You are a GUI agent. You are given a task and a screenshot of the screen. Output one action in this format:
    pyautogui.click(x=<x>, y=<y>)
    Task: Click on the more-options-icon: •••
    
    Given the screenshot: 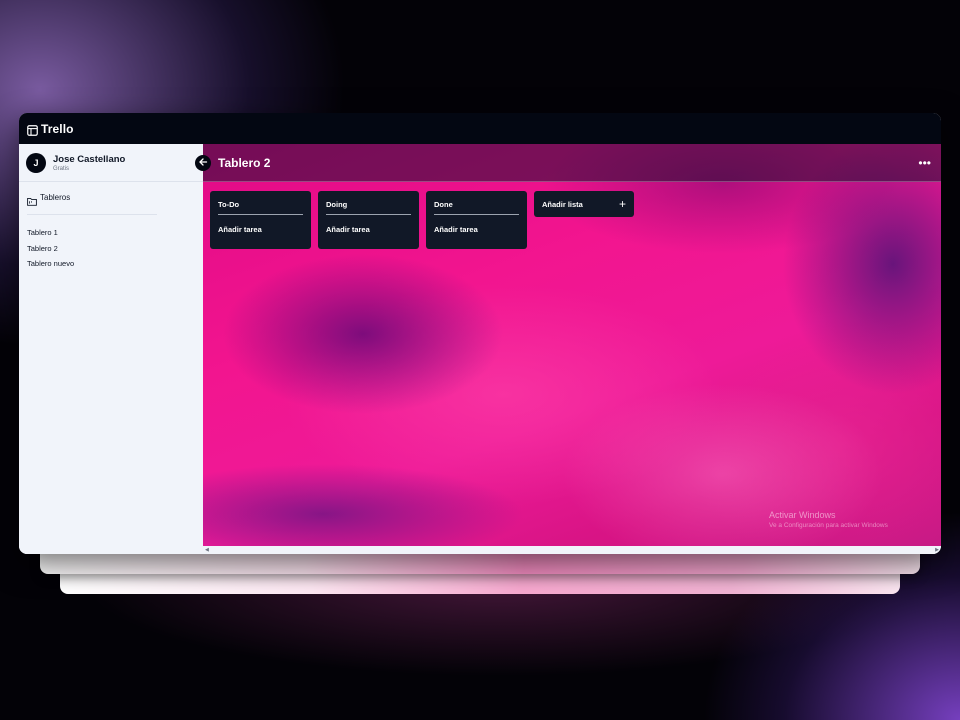 What is the action you would take?
    pyautogui.click(x=924, y=163)
    